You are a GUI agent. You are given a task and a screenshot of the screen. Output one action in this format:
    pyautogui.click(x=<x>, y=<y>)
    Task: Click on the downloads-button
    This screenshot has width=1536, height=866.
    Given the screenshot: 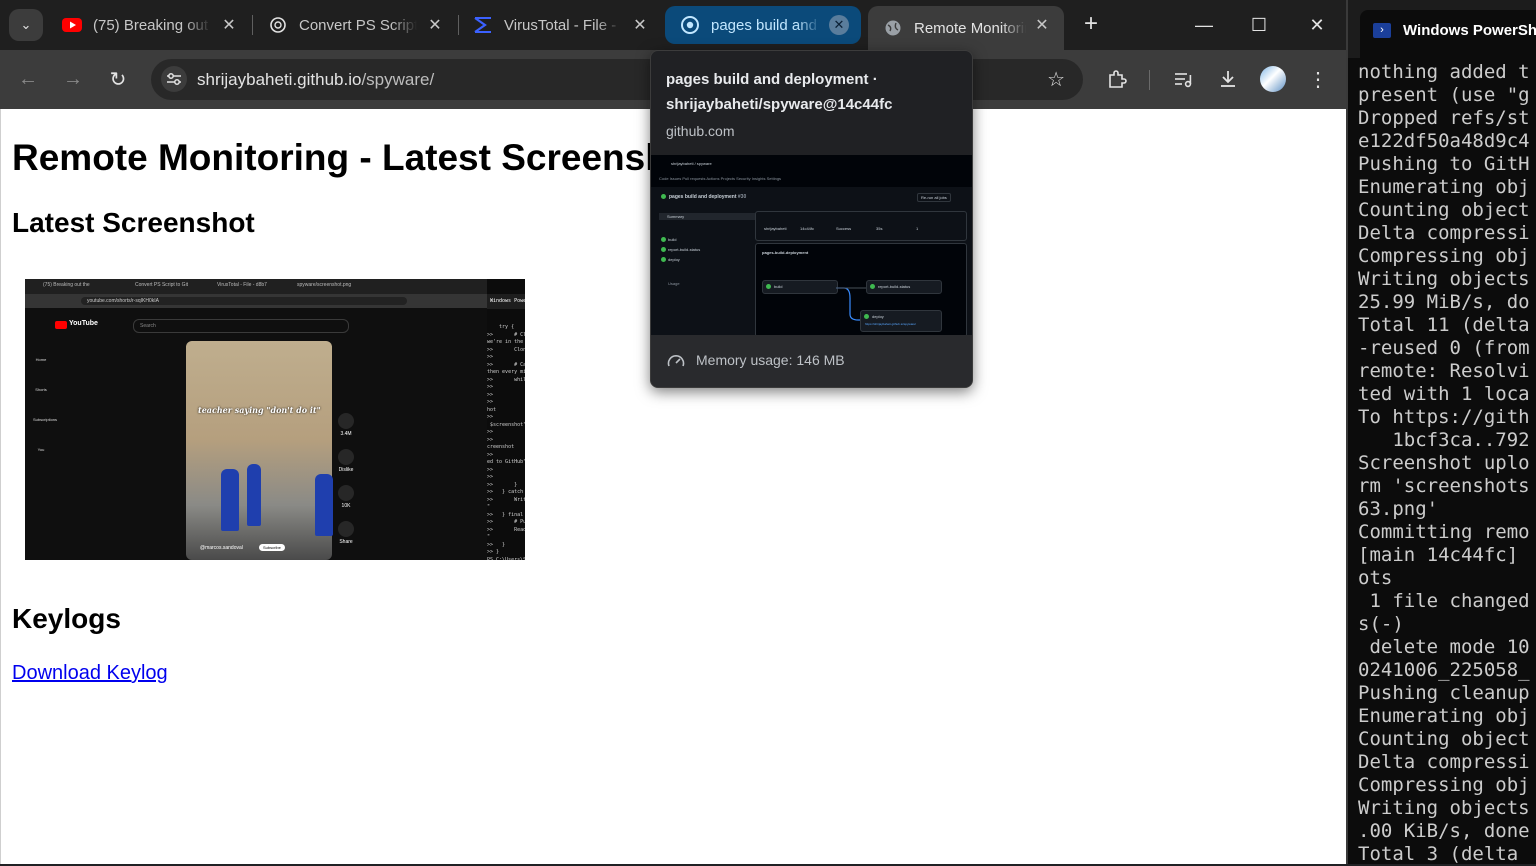 What is the action you would take?
    pyautogui.click(x=1228, y=79)
    